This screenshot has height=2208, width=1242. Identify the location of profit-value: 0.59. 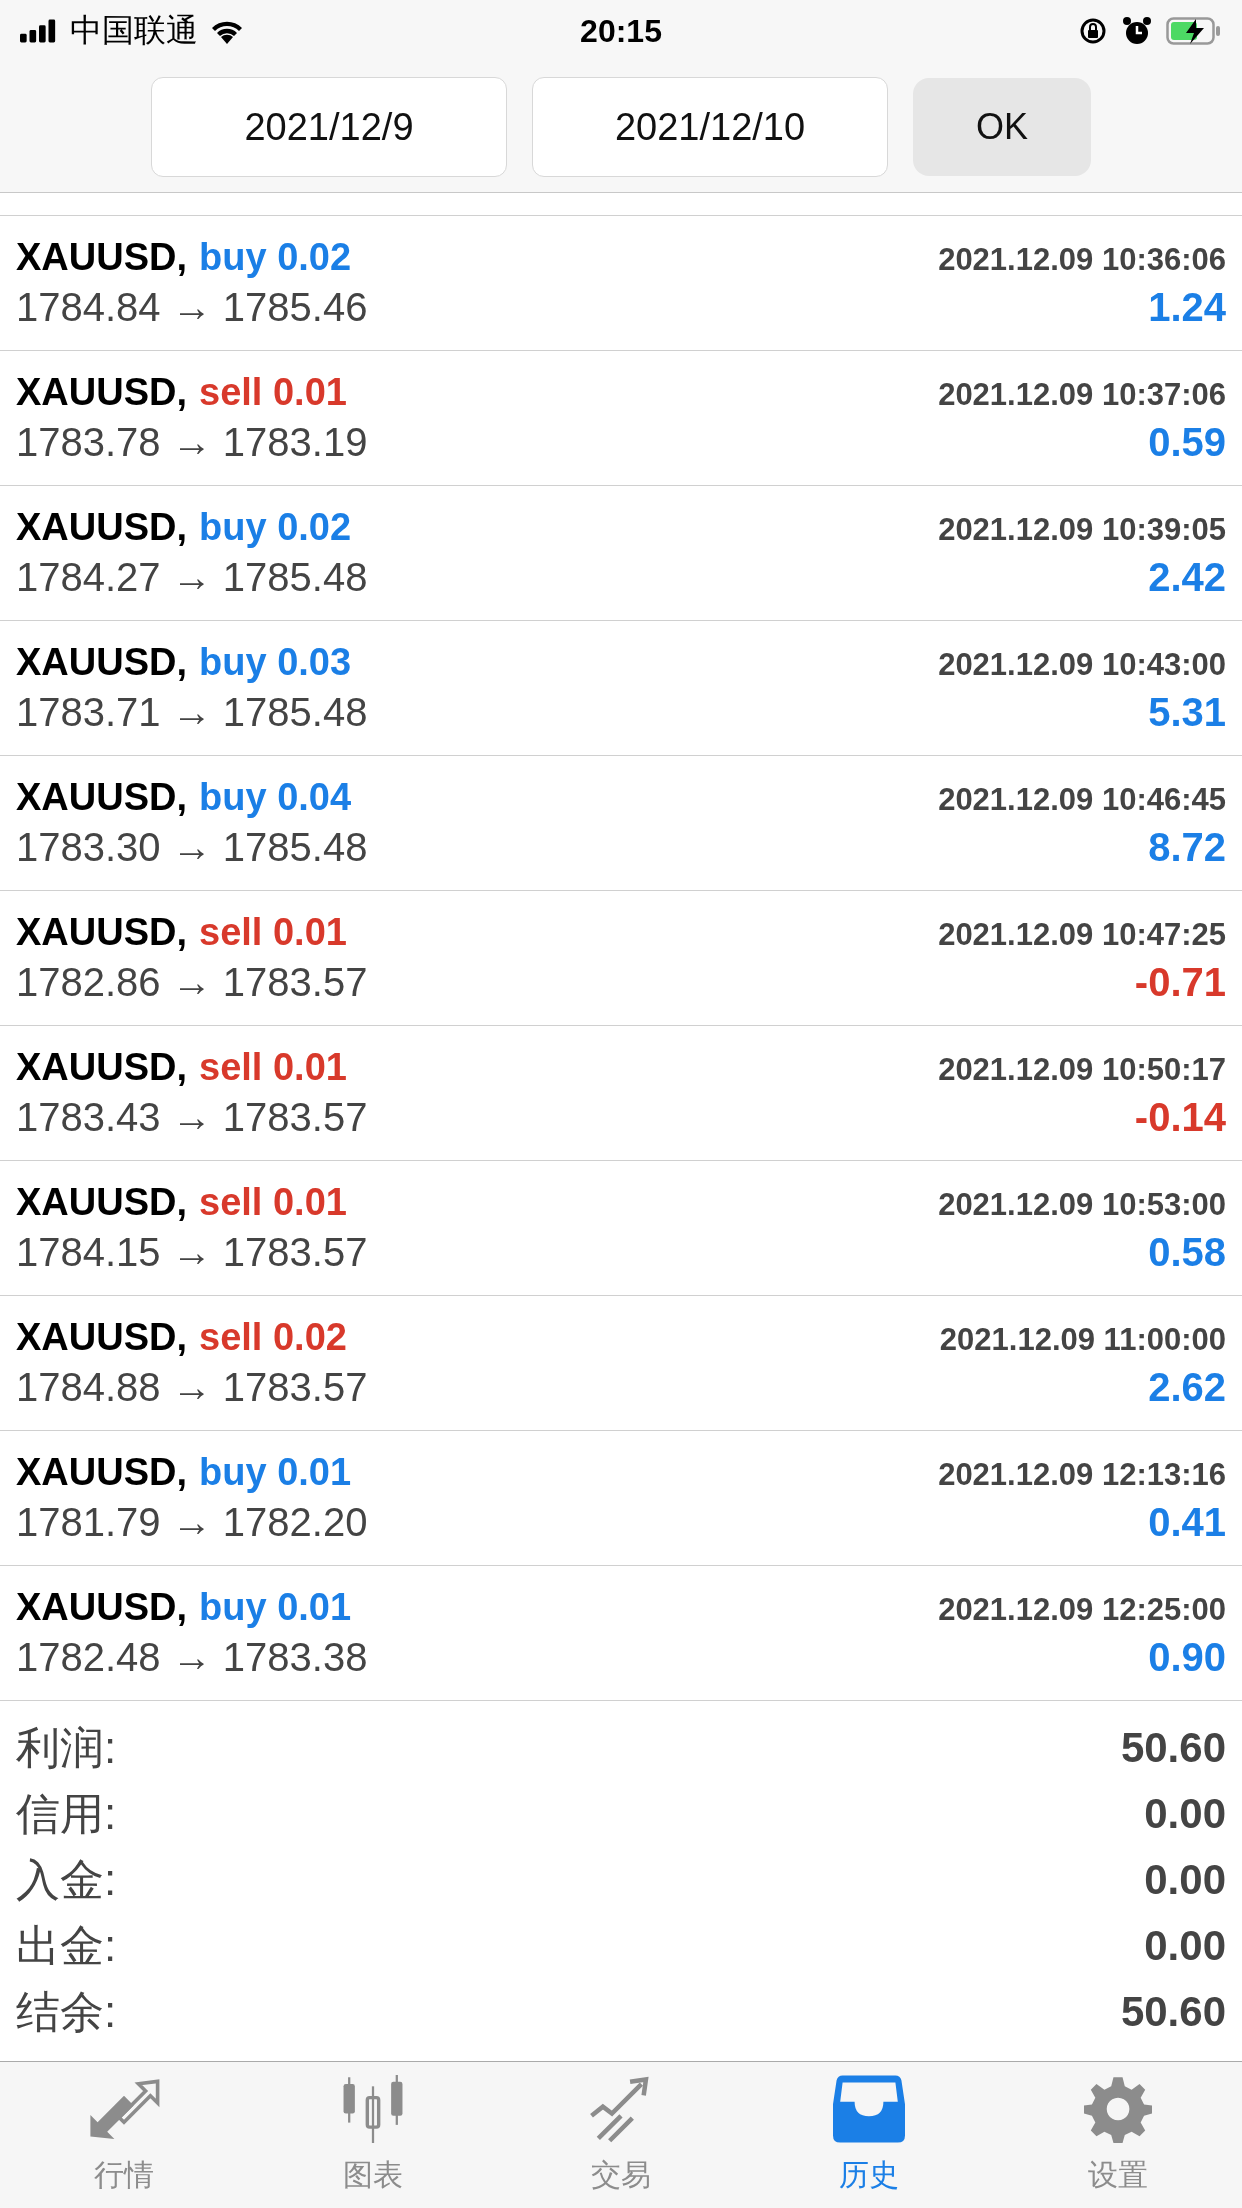
(1187, 442).